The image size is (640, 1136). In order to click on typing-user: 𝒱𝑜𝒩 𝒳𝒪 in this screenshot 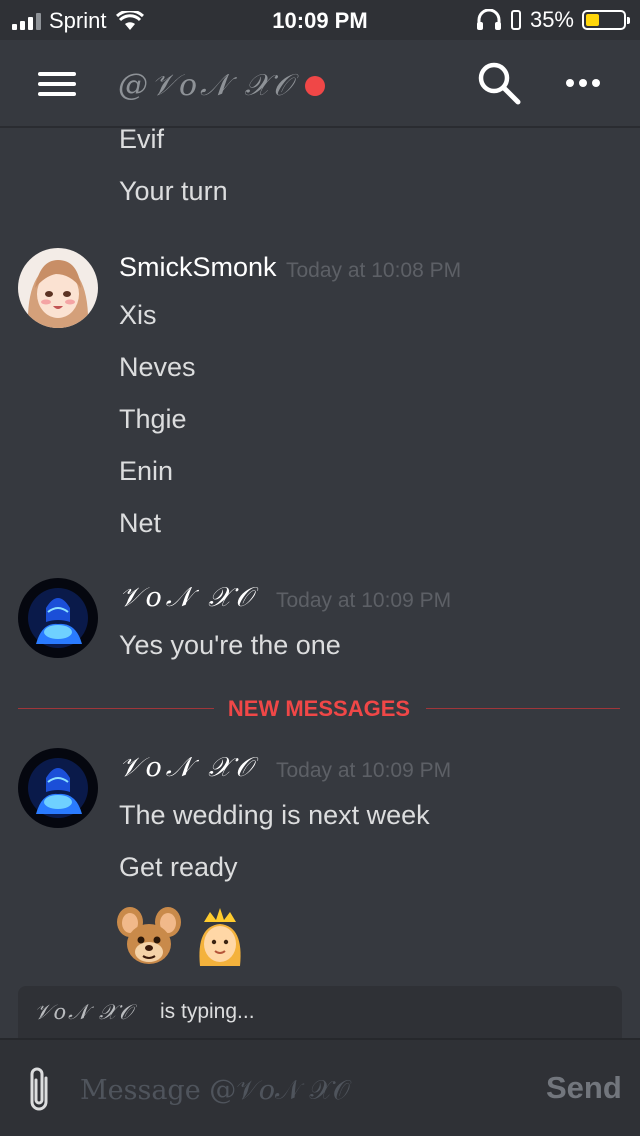, I will do `click(84, 1012)`.